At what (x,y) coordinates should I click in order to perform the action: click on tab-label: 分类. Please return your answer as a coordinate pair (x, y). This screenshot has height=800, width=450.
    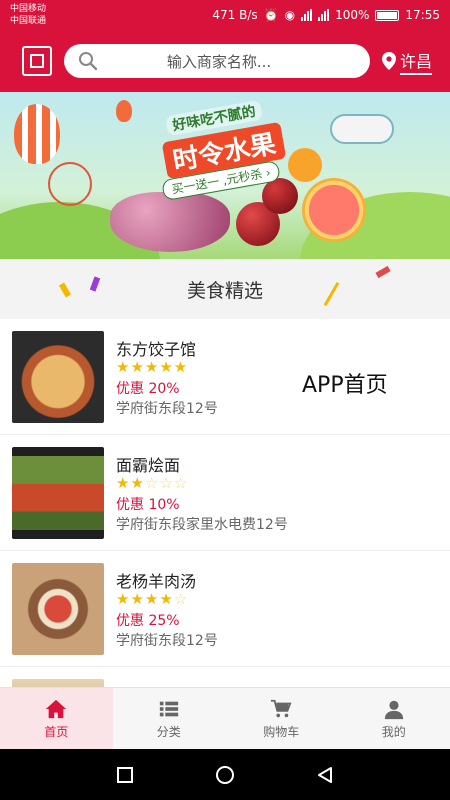
    Looking at the image, I should click on (168, 731).